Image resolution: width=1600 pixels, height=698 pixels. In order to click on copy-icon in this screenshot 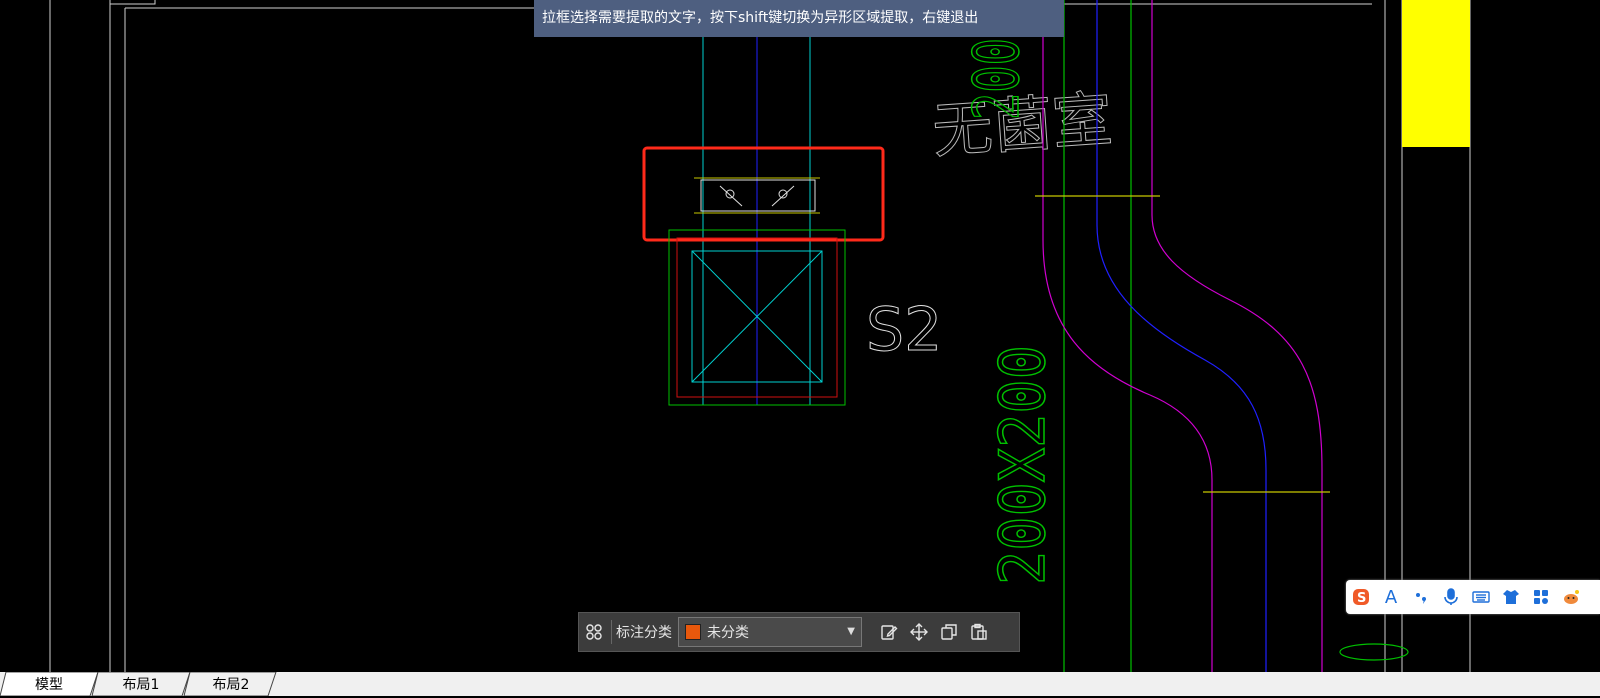, I will do `click(949, 632)`.